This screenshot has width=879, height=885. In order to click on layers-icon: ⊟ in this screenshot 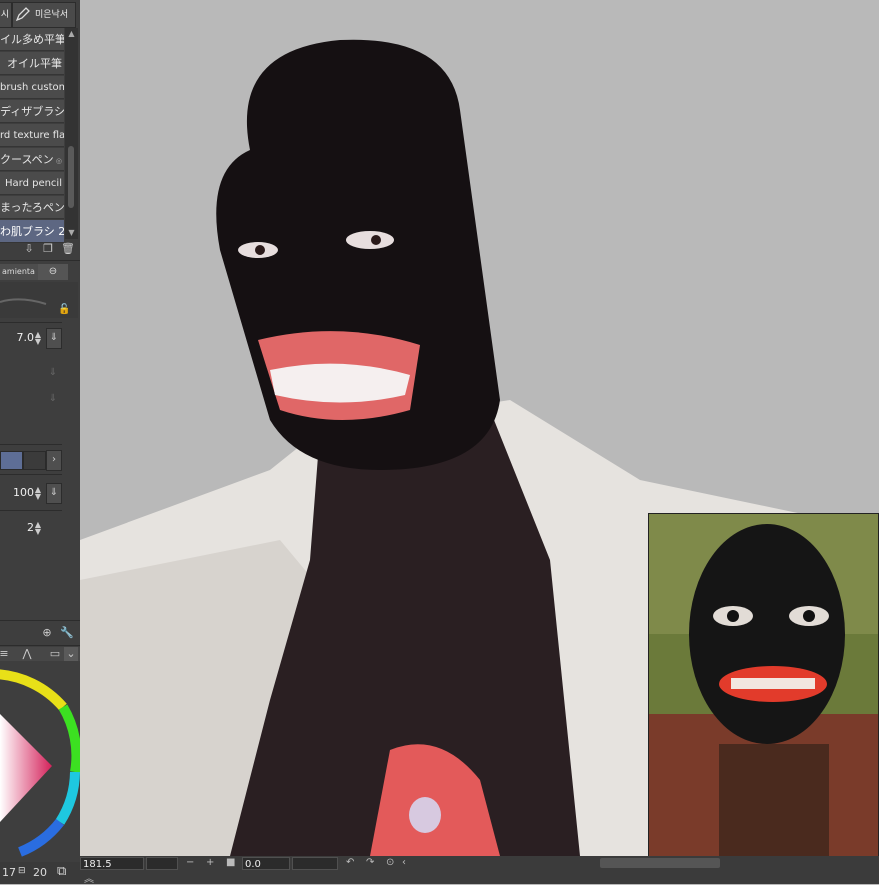, I will do `click(22, 871)`.